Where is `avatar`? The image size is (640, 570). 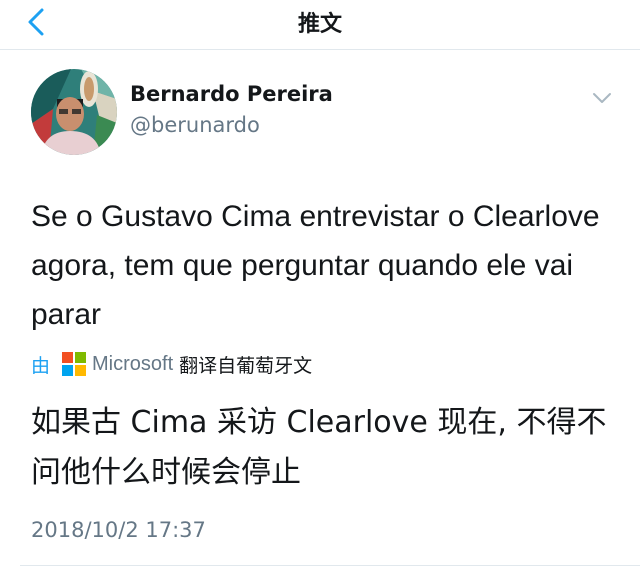
avatar is located at coordinates (74, 112).